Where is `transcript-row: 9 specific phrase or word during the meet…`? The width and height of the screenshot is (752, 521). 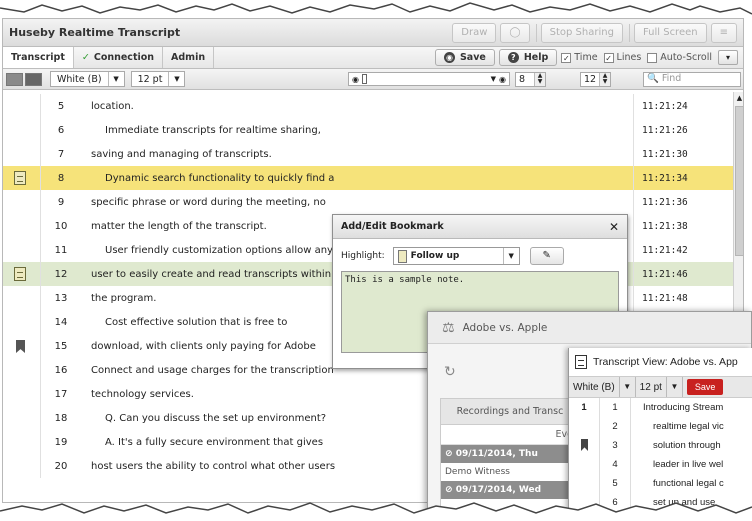 transcript-row: 9 specific phrase or word during the meet… is located at coordinates (368, 202).